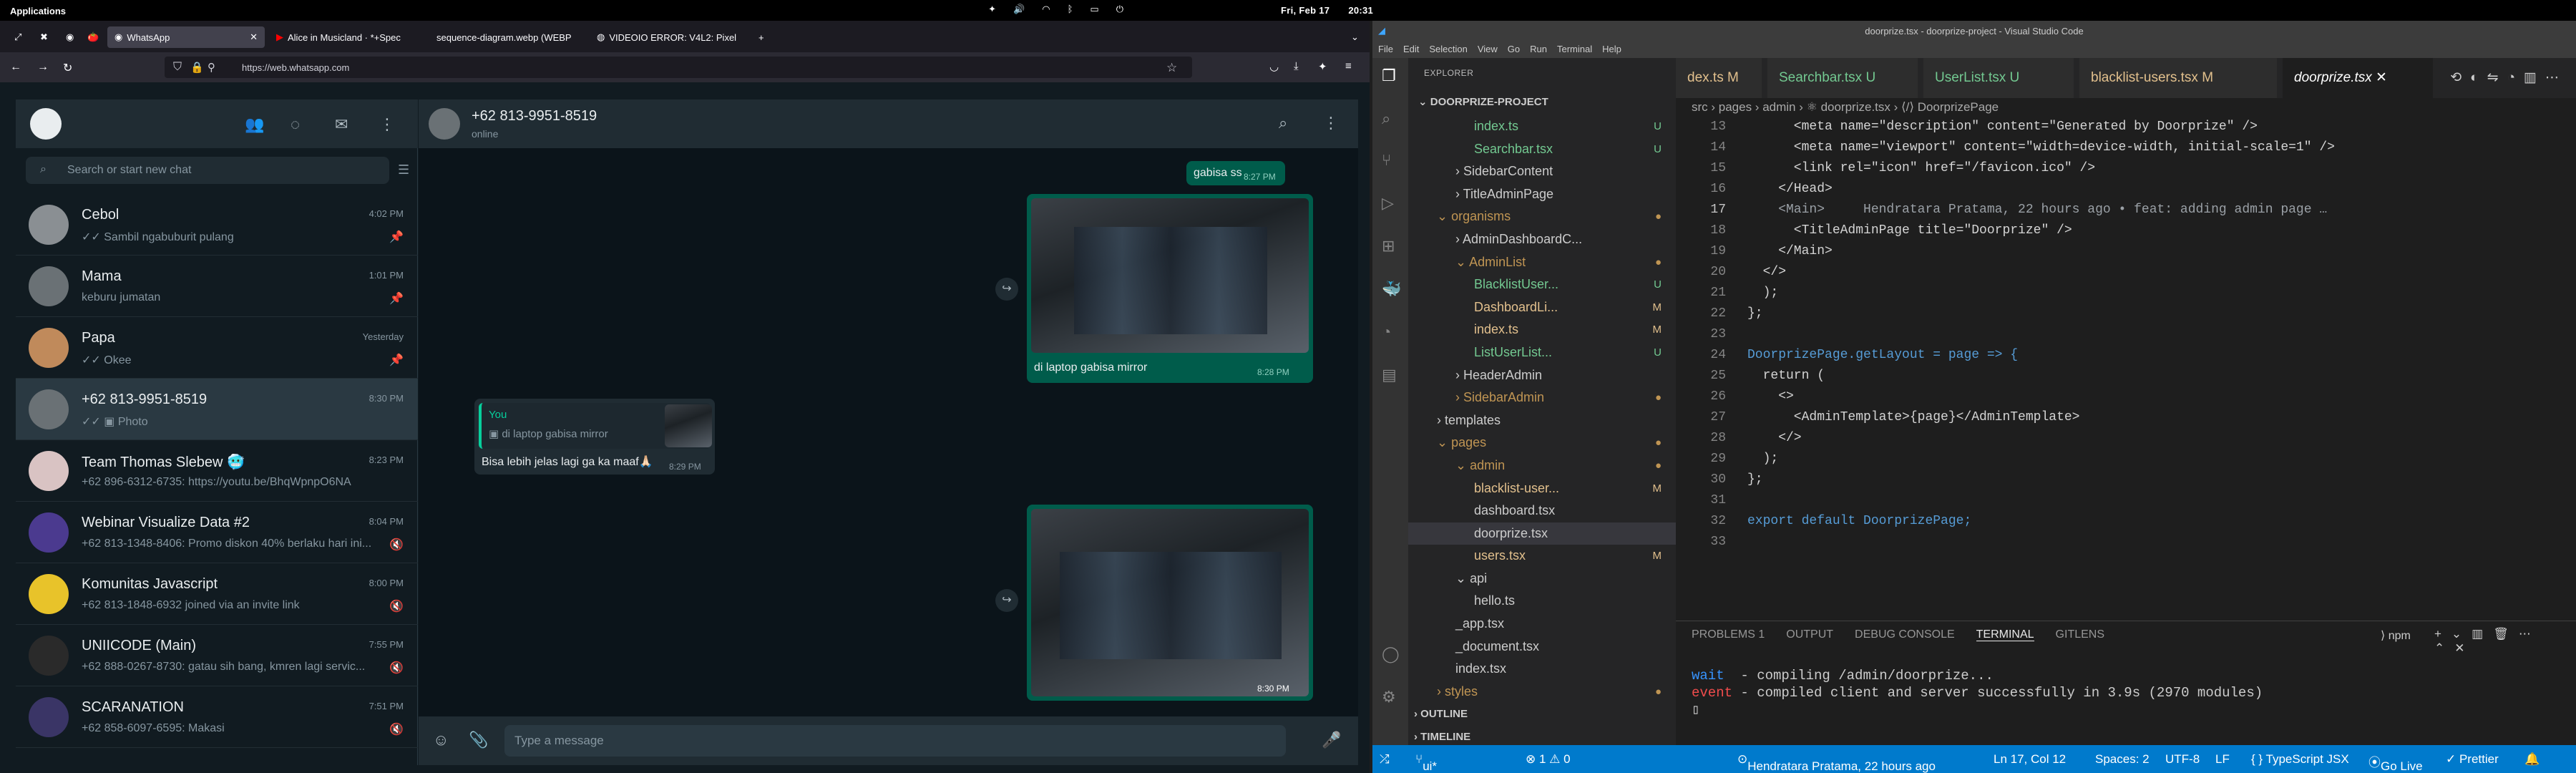 The image size is (2576, 773). Describe the element at coordinates (217, 409) in the screenshot. I see `chat-list-item: +62 813-9951-8519 8:30 PM ✓✓ ▣ Photo` at that location.